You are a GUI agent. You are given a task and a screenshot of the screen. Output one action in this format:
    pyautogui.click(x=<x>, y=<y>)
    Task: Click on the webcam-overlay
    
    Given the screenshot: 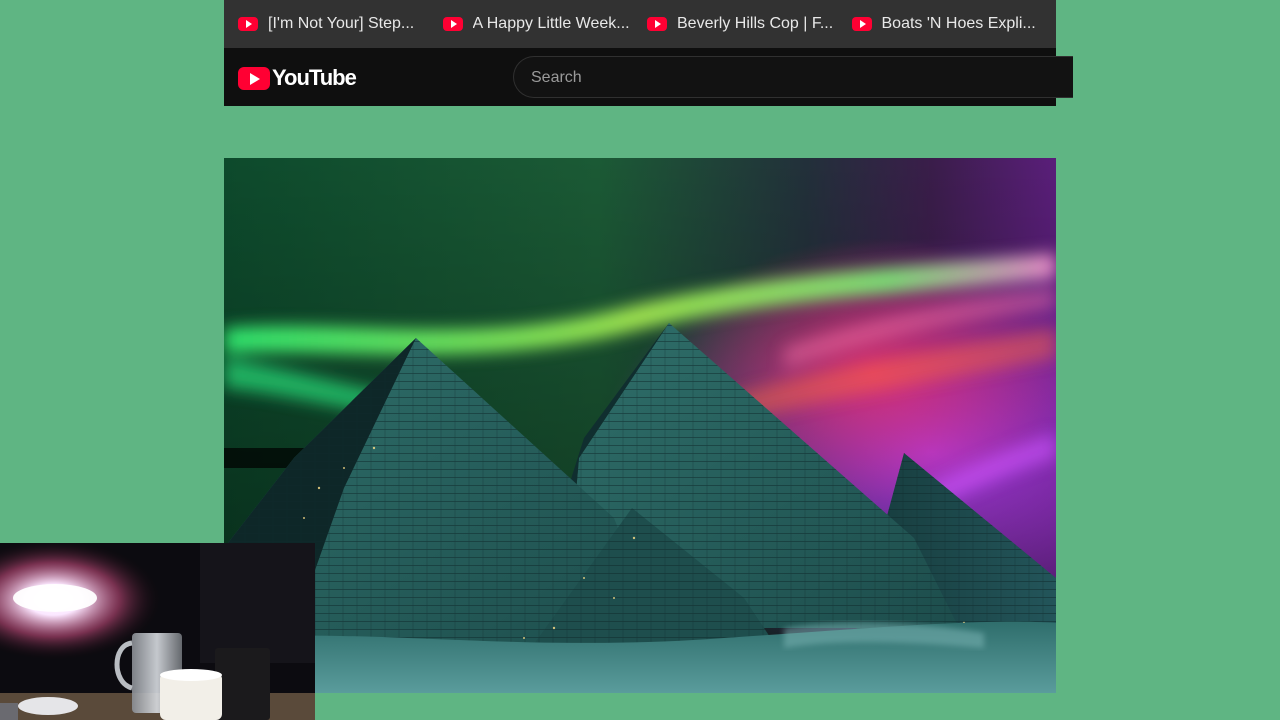 What is the action you would take?
    pyautogui.click(x=157, y=631)
    